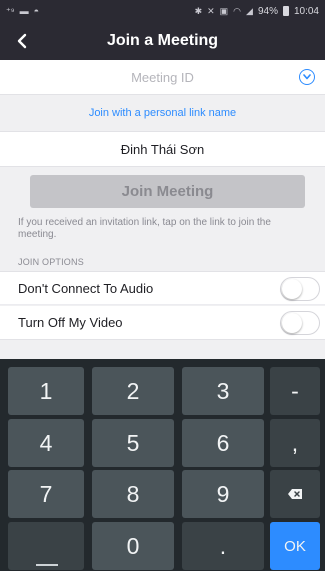  I want to click on option-label: Turn Off My Video, so click(70, 322).